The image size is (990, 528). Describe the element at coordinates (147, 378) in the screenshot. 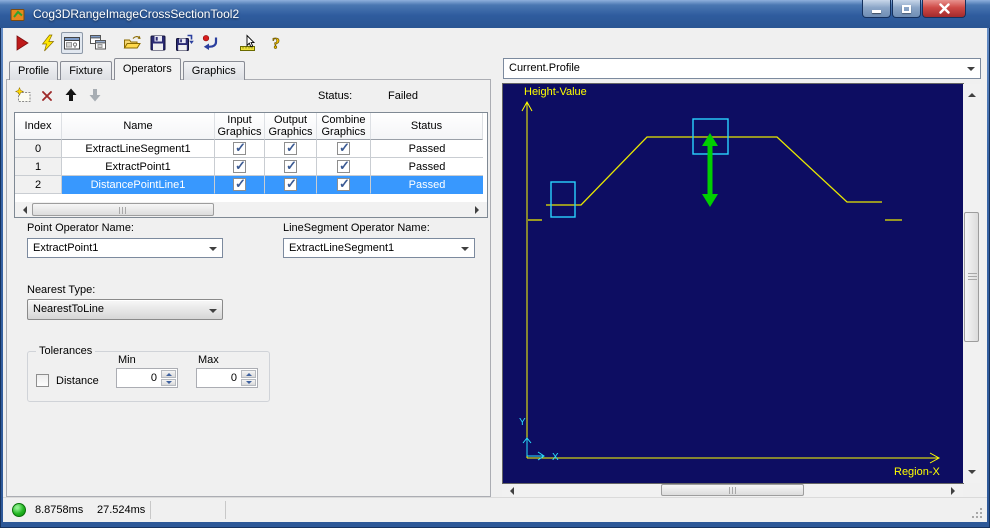

I see `min-spinner: 0` at that location.